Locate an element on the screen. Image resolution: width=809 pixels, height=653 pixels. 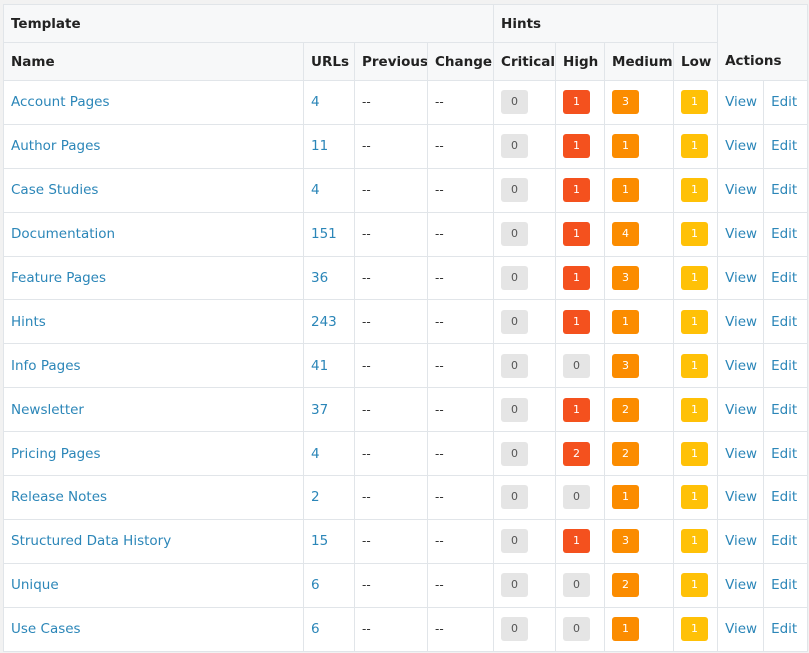
column-header-critical: Critical is located at coordinates (525, 61).